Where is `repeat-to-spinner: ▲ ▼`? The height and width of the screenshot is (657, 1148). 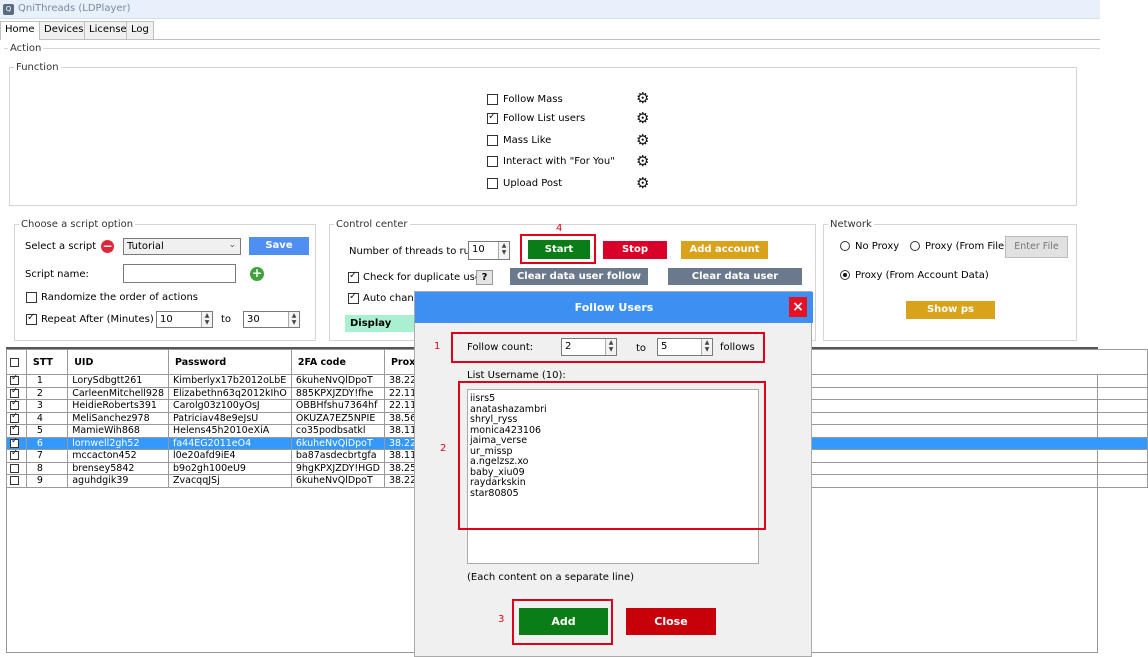
repeat-to-spinner: ▲ ▼ is located at coordinates (293, 319).